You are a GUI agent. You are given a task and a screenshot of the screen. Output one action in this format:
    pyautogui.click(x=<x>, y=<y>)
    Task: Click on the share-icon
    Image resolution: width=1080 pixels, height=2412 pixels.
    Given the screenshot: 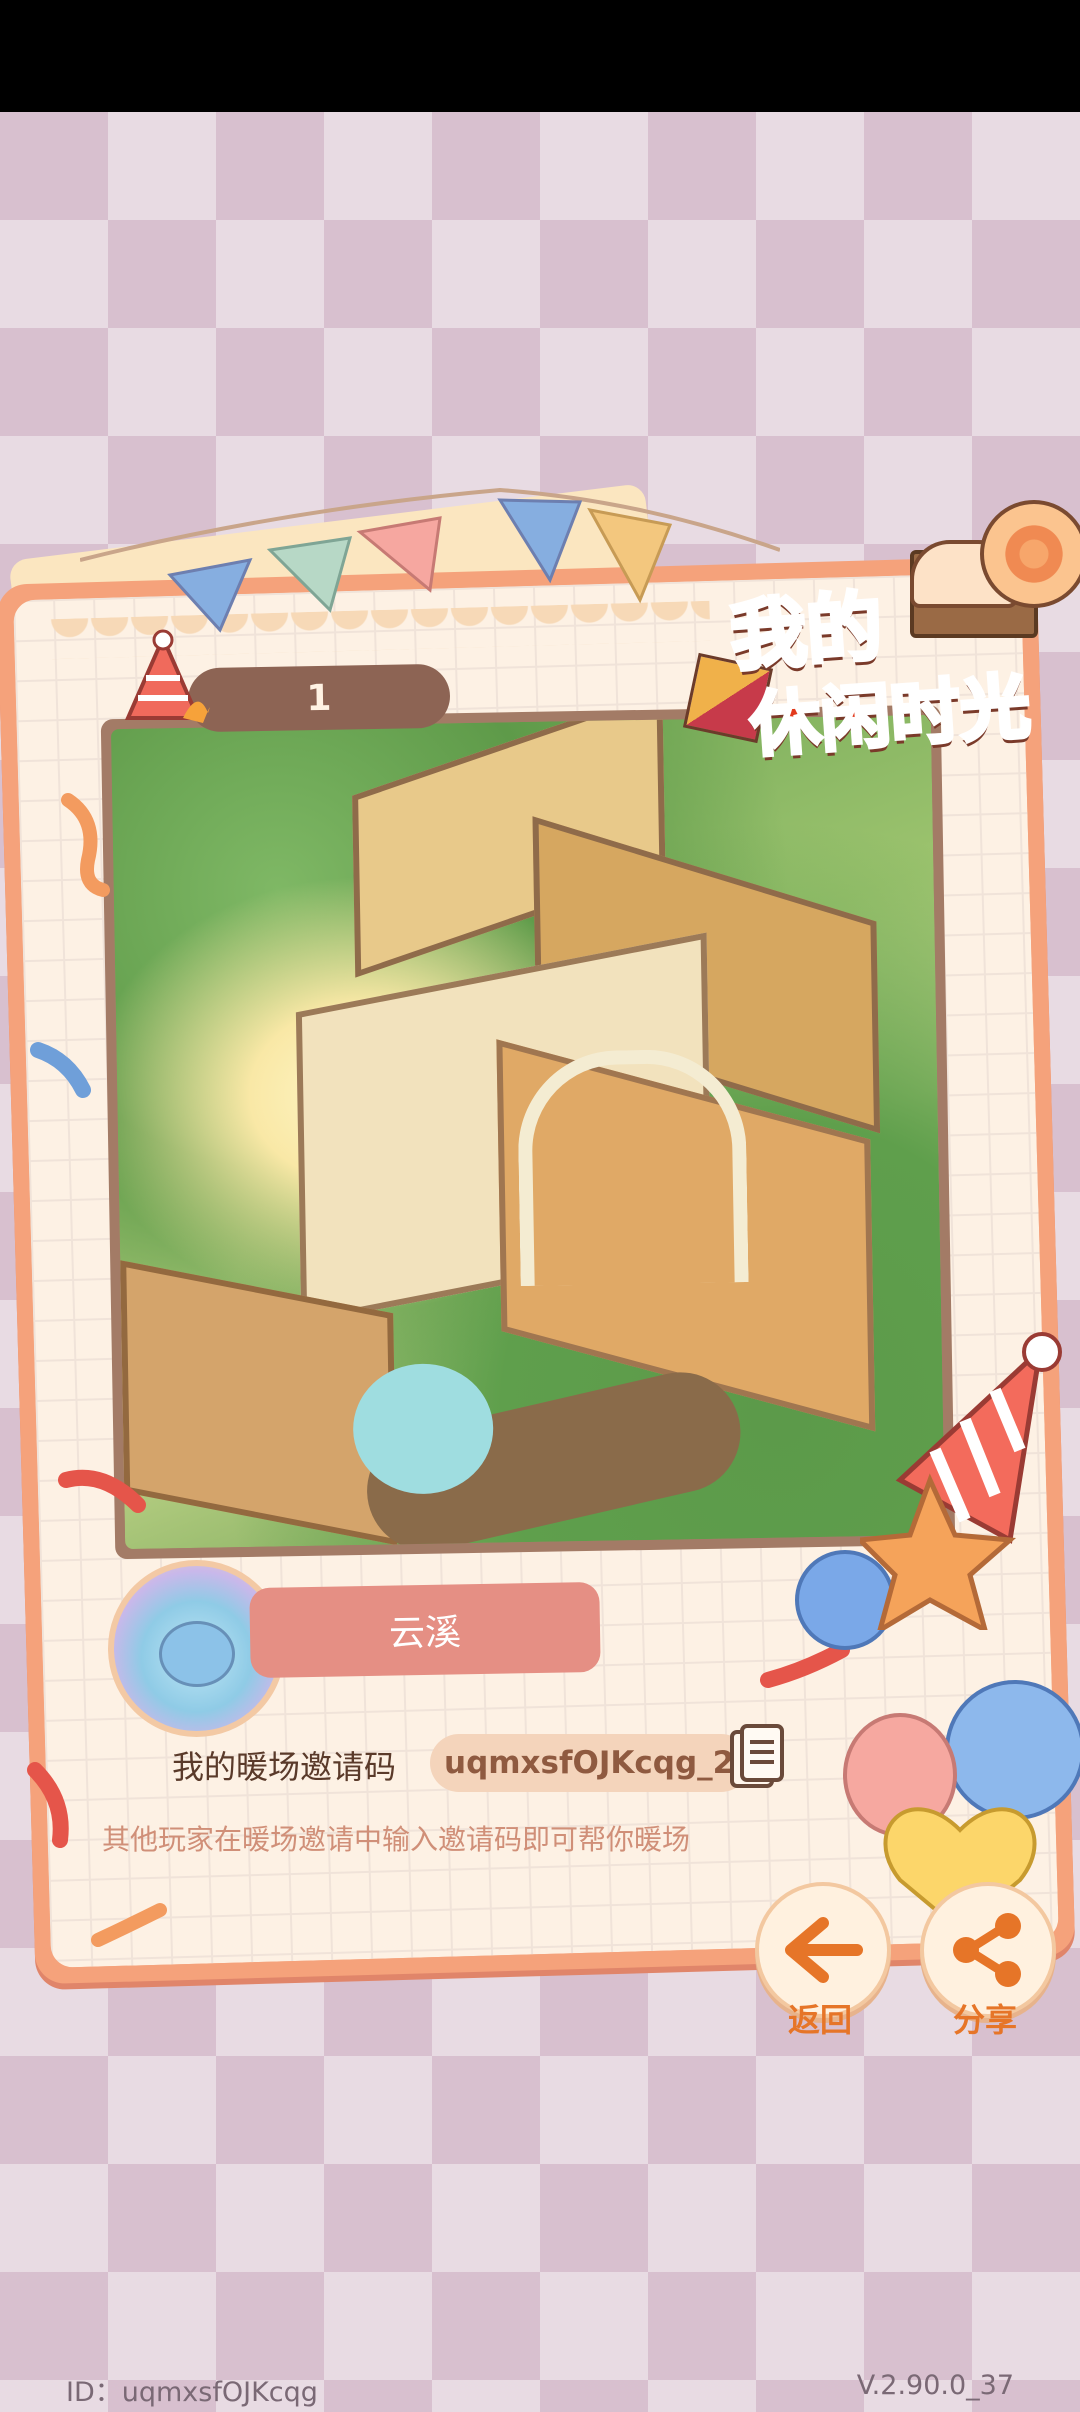 What is the action you would take?
    pyautogui.click(x=987, y=1950)
    